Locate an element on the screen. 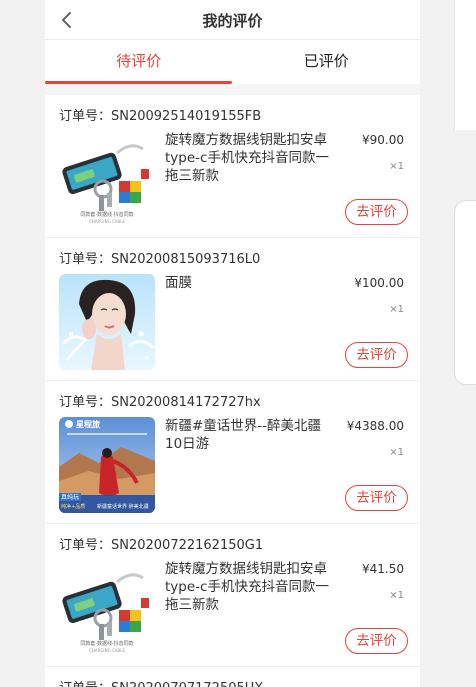  product-price: ¥100.00 is located at coordinates (379, 283).